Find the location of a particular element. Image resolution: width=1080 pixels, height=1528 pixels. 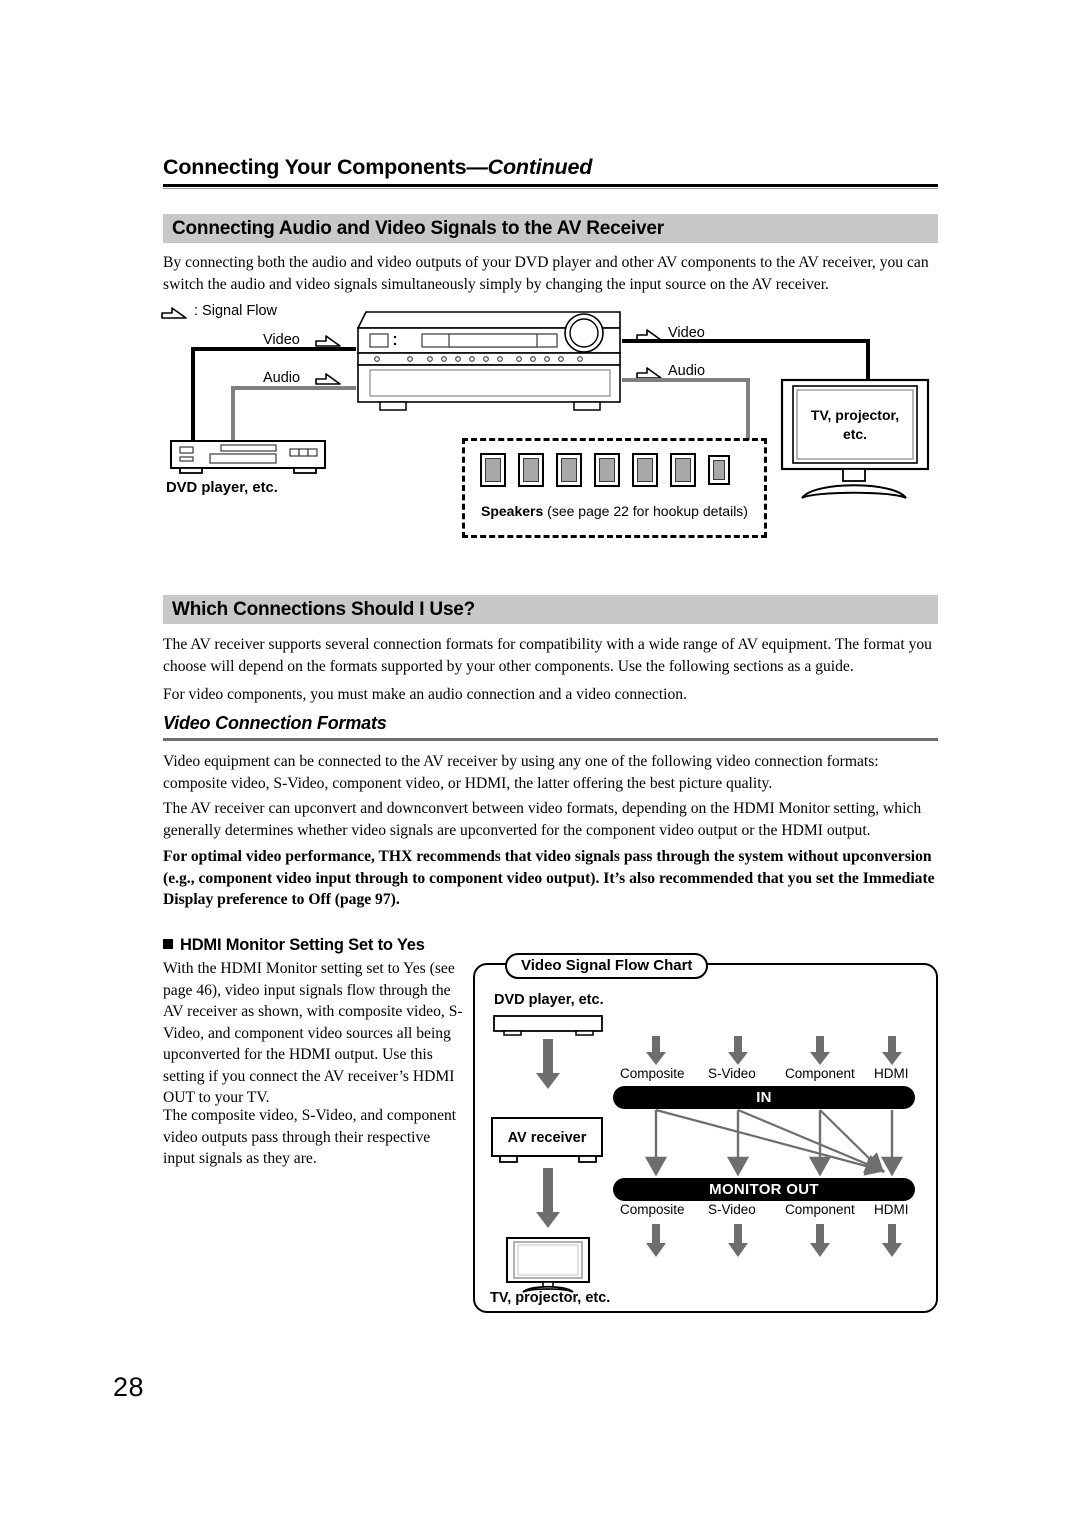

input-label-component: Component is located at coordinates (820, 1073).